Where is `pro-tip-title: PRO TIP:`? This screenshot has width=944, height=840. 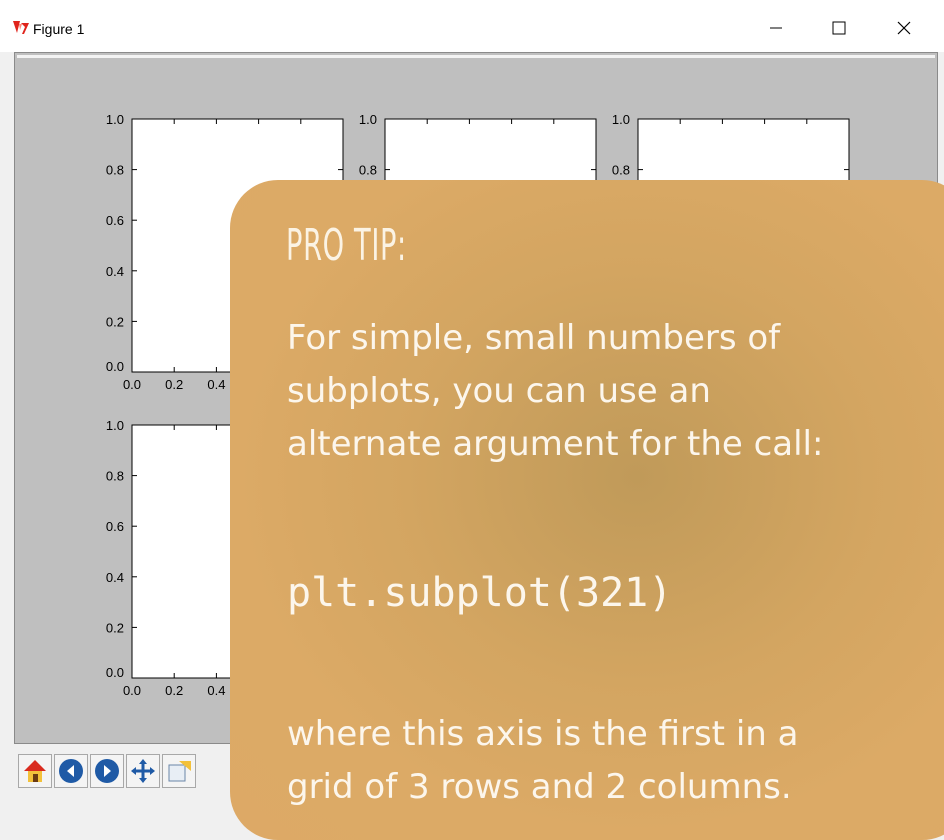
pro-tip-title: PRO TIP: is located at coordinates (346, 245).